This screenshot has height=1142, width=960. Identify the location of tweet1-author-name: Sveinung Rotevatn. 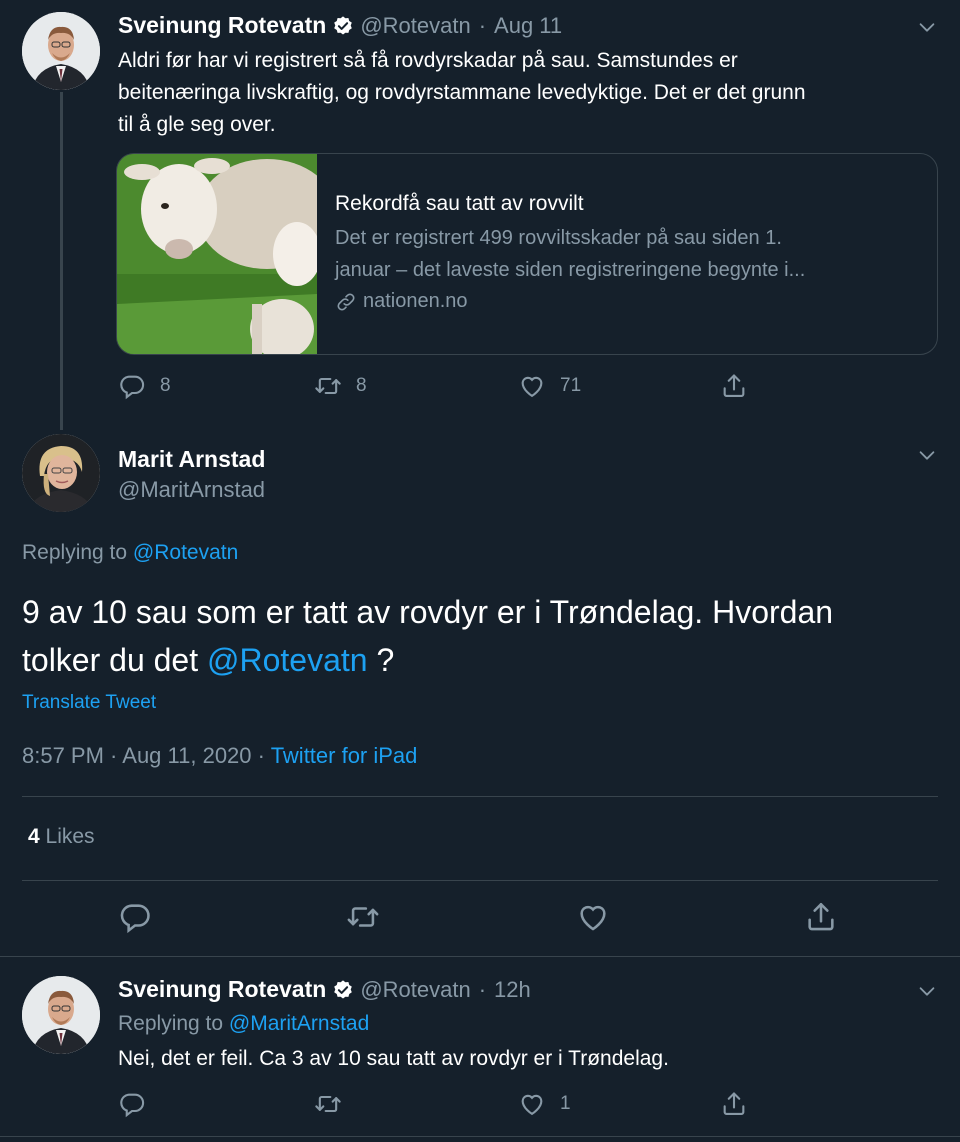
(222, 25).